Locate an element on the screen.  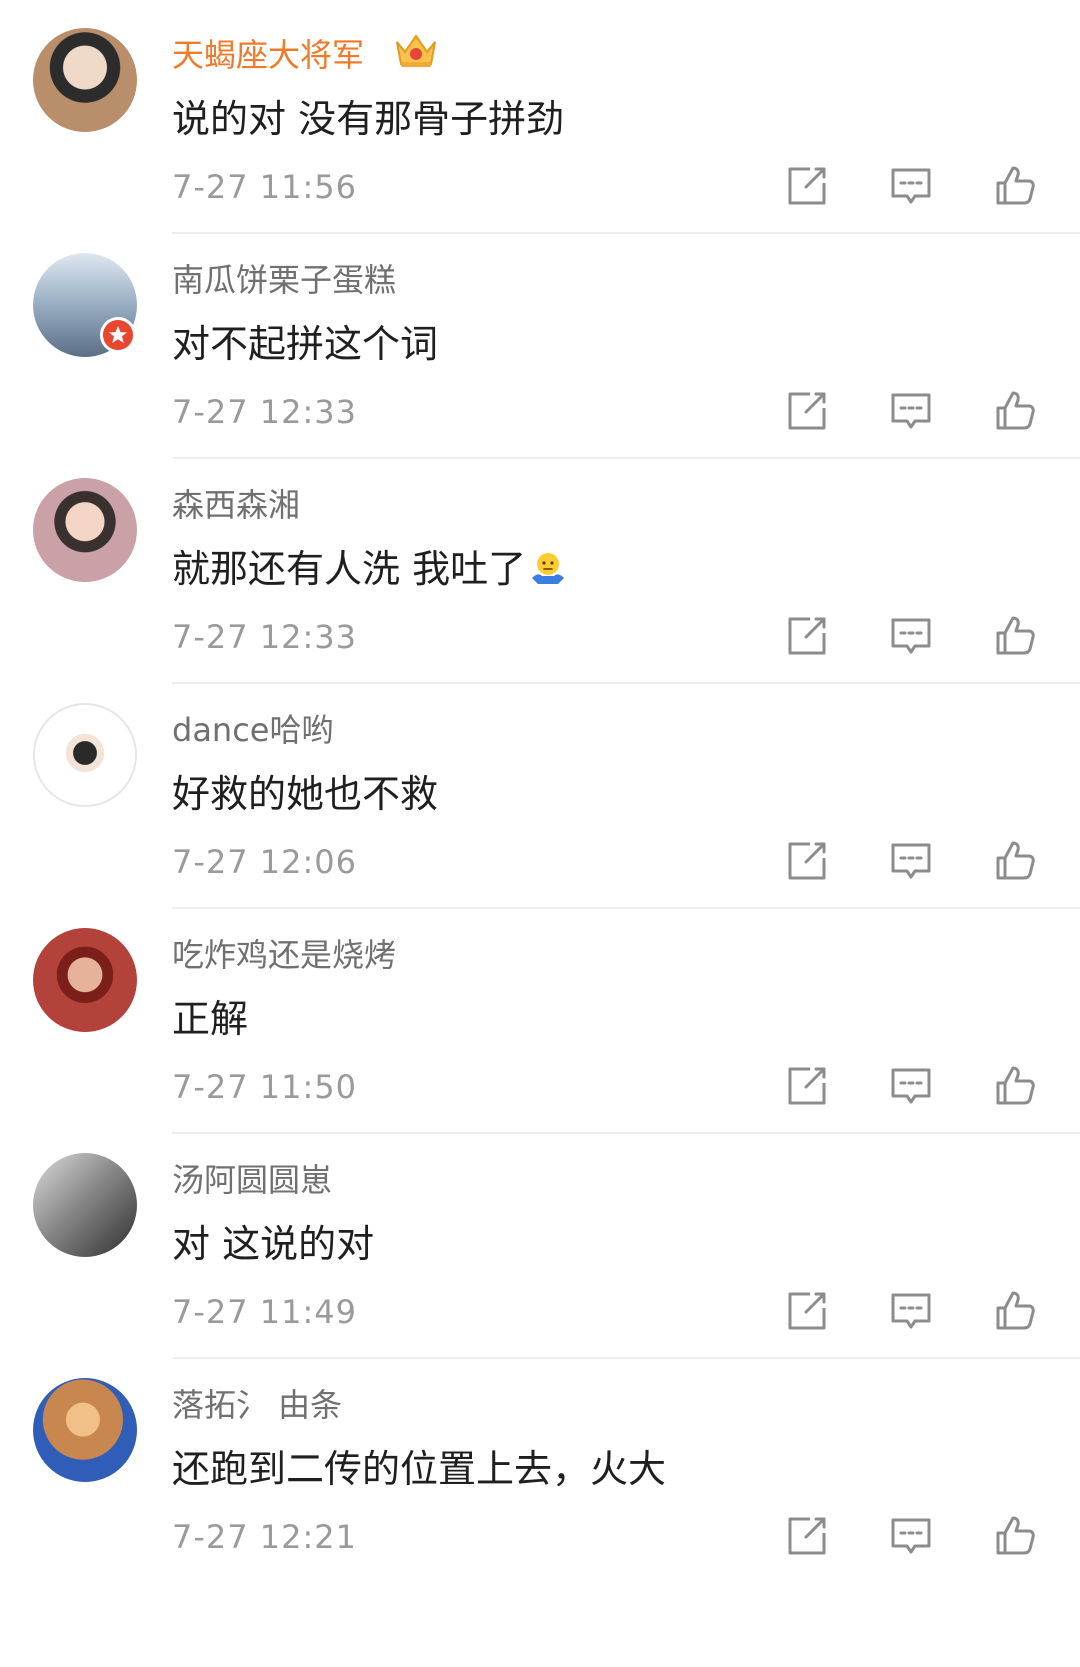
comment-text: 就那还有人洗 我吐了 is located at coordinates (370, 565).